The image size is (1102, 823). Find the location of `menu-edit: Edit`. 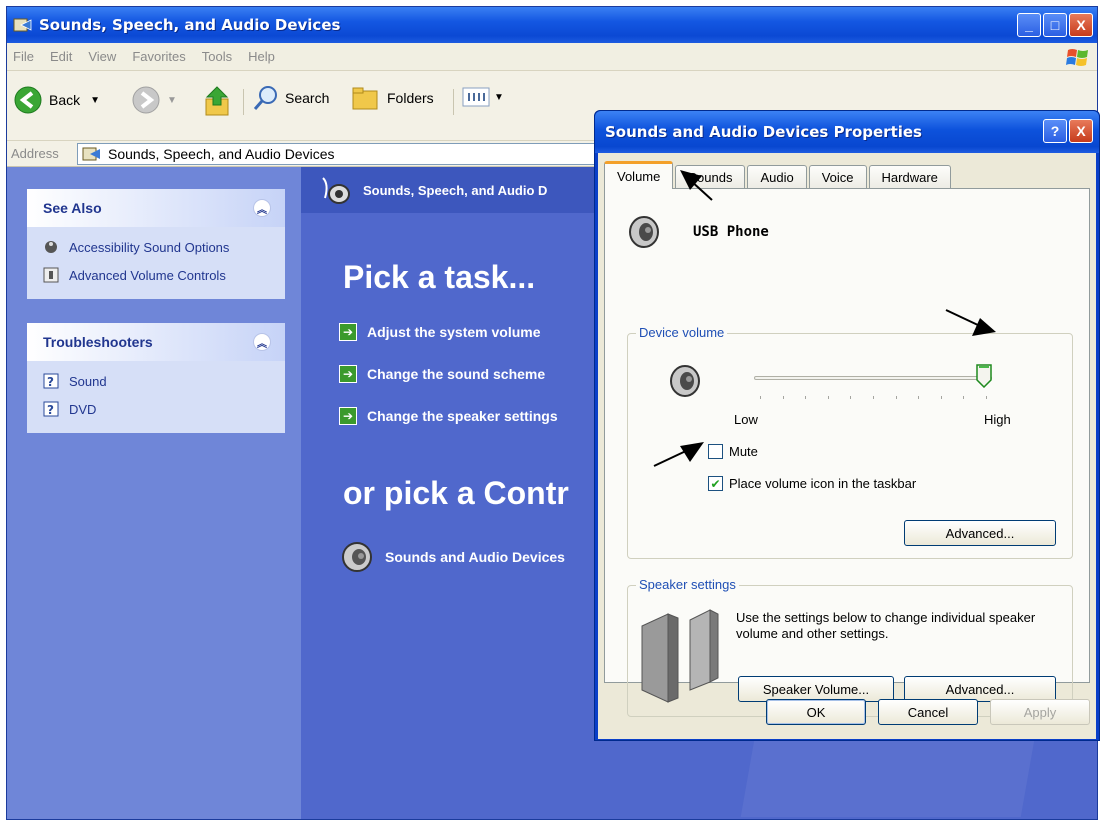

menu-edit: Edit is located at coordinates (61, 56).